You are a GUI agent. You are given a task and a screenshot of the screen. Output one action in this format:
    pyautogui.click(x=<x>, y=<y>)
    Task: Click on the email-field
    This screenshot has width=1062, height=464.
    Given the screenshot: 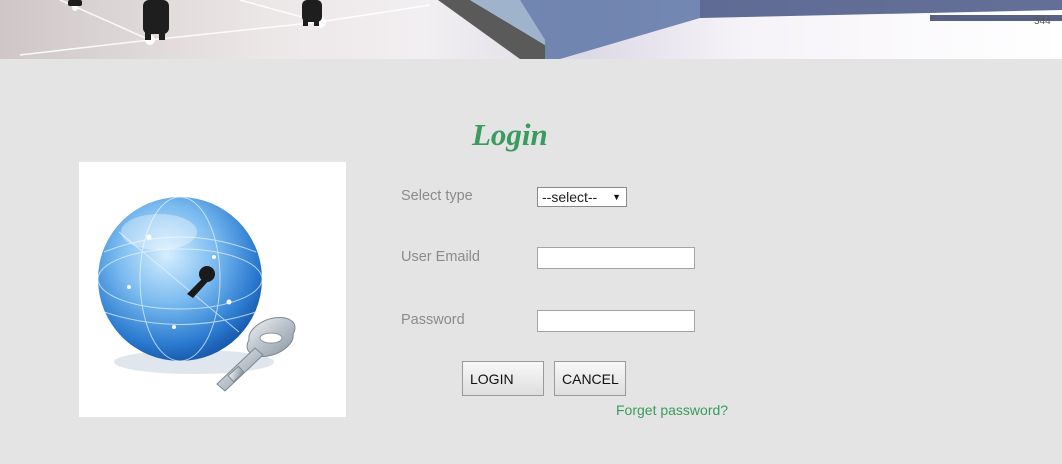 What is the action you would take?
    pyautogui.click(x=616, y=258)
    